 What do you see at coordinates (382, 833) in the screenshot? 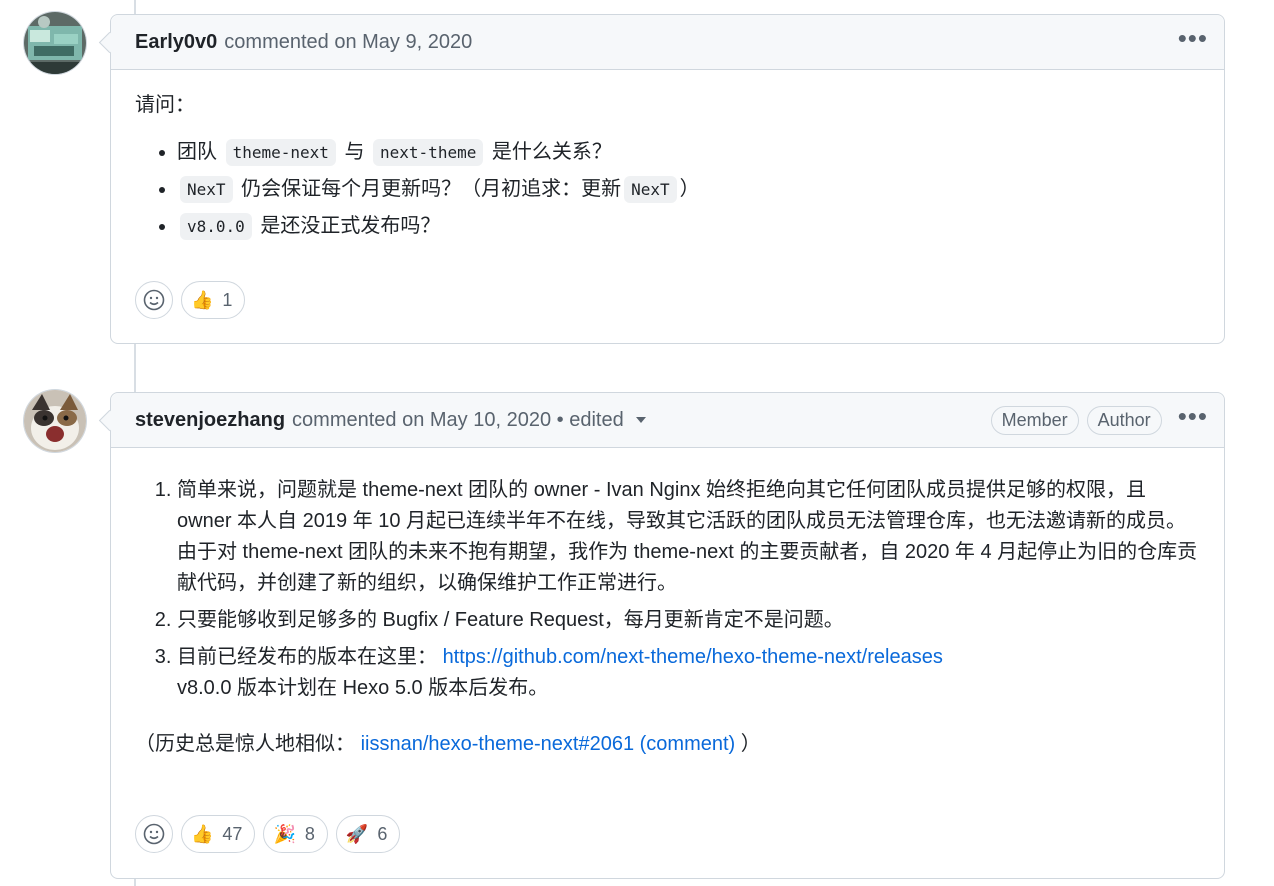
I see `reaction-count: 6` at bounding box center [382, 833].